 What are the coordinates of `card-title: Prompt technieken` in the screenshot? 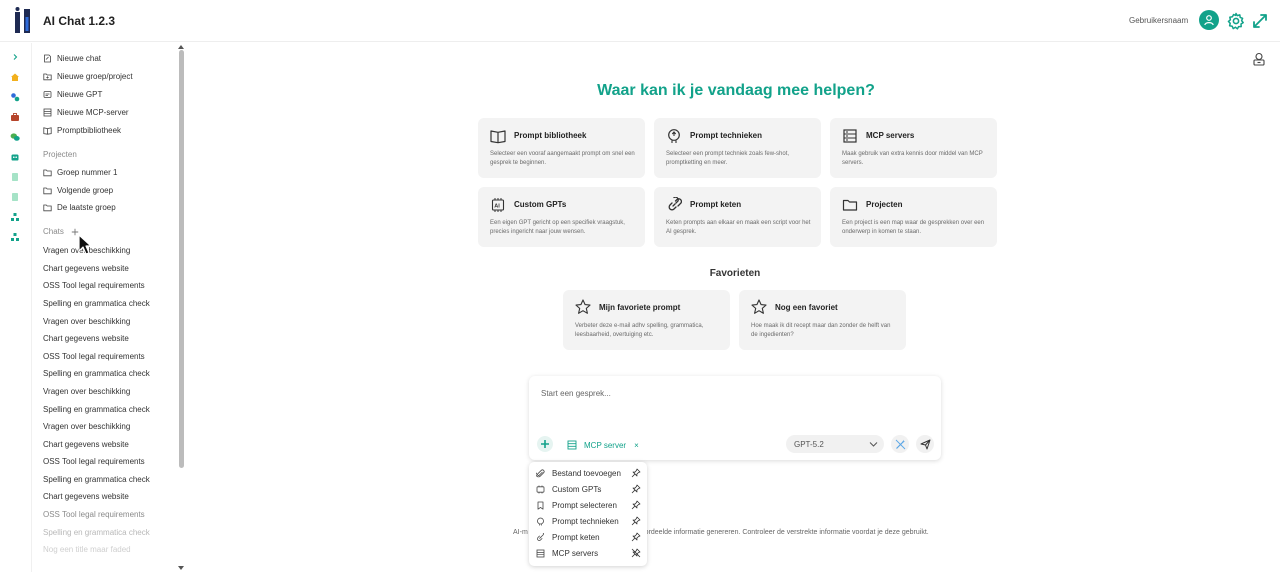 It's located at (726, 135).